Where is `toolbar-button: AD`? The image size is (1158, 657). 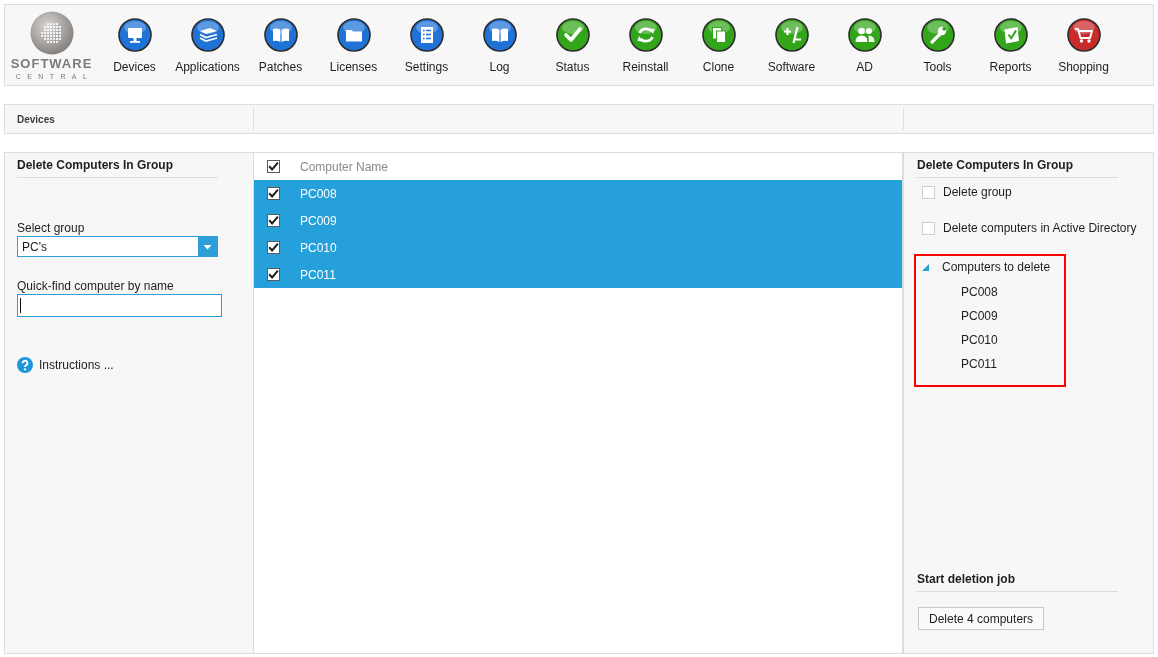 toolbar-button: AD is located at coordinates (864, 45).